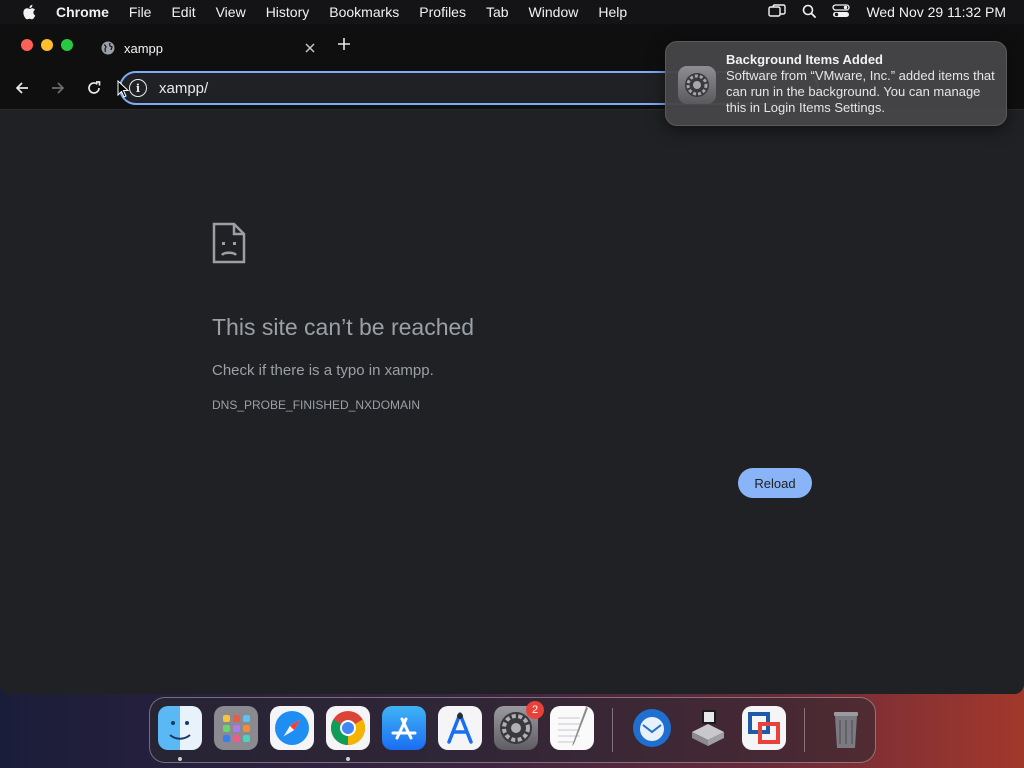 The width and height of the screenshot is (1024, 768). Describe the element at coordinates (140, 12) in the screenshot. I see `menu-file: File` at that location.